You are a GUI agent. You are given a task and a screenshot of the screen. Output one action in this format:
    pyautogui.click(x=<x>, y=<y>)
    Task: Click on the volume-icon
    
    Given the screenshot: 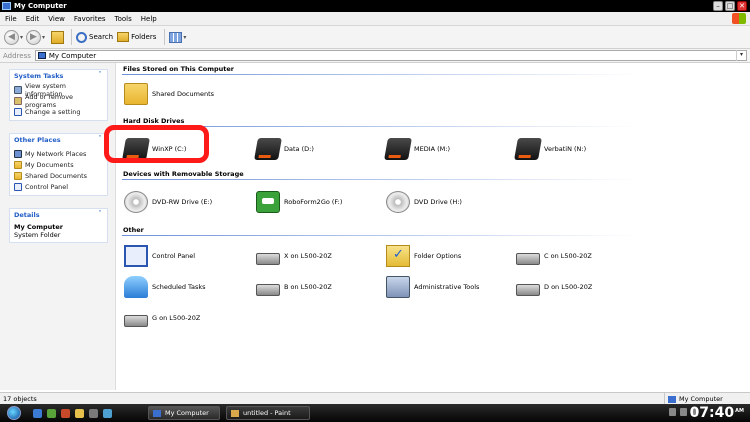 What is the action you would take?
    pyautogui.click(x=683, y=412)
    